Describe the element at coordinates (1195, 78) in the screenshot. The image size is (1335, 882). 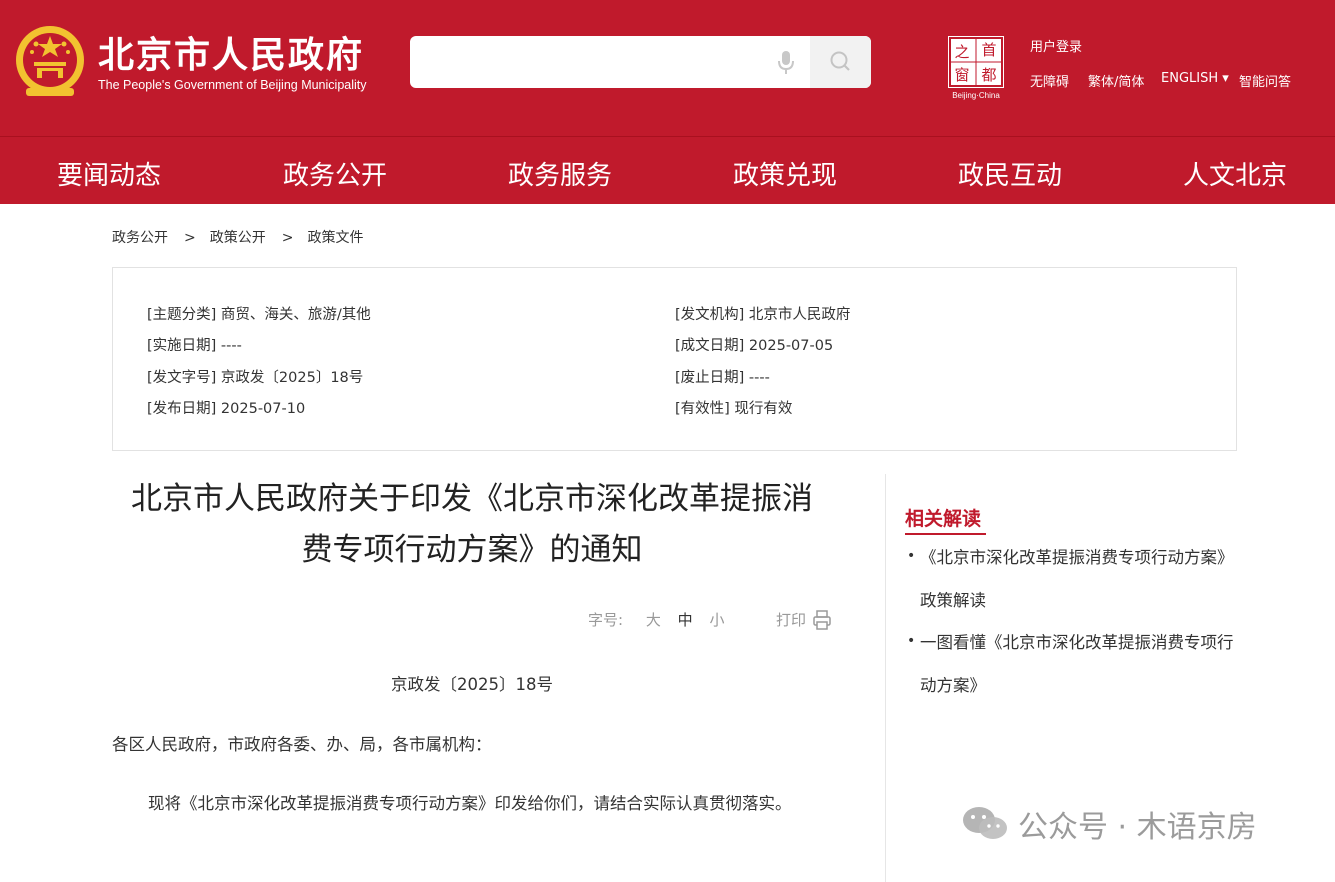
I see `english-dropdown: ENGLISH ▾` at that location.